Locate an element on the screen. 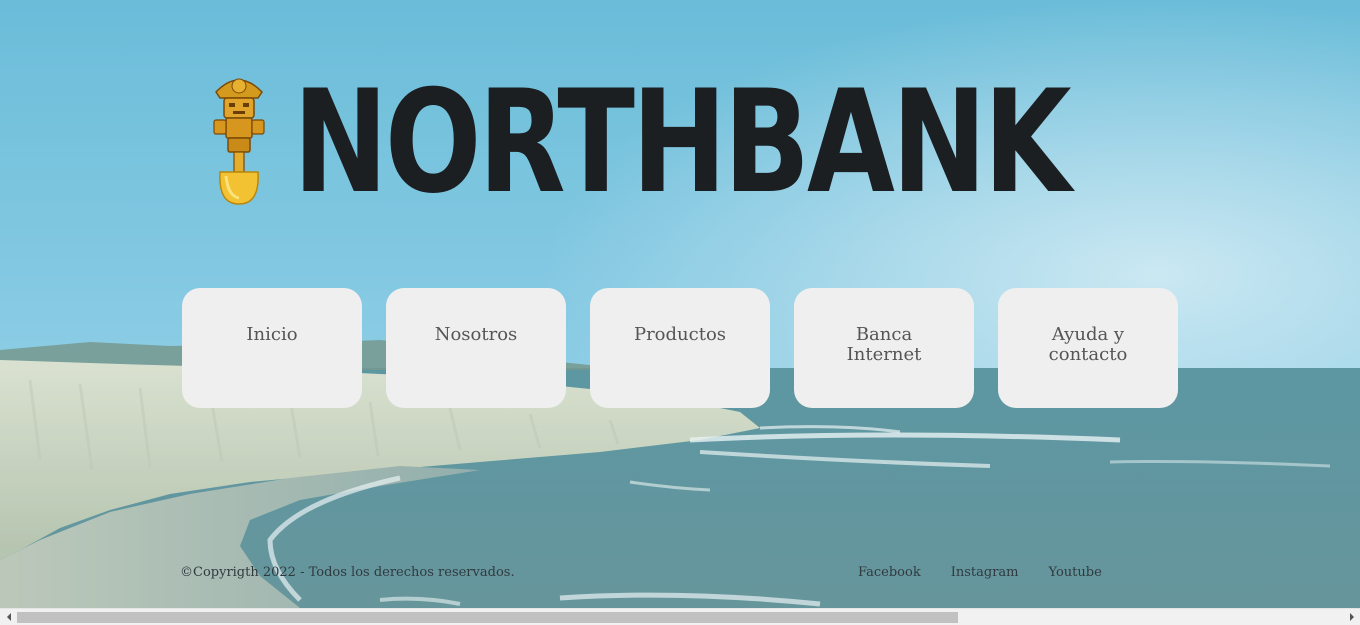  nav-item-label: Nosotros is located at coordinates (476, 334).